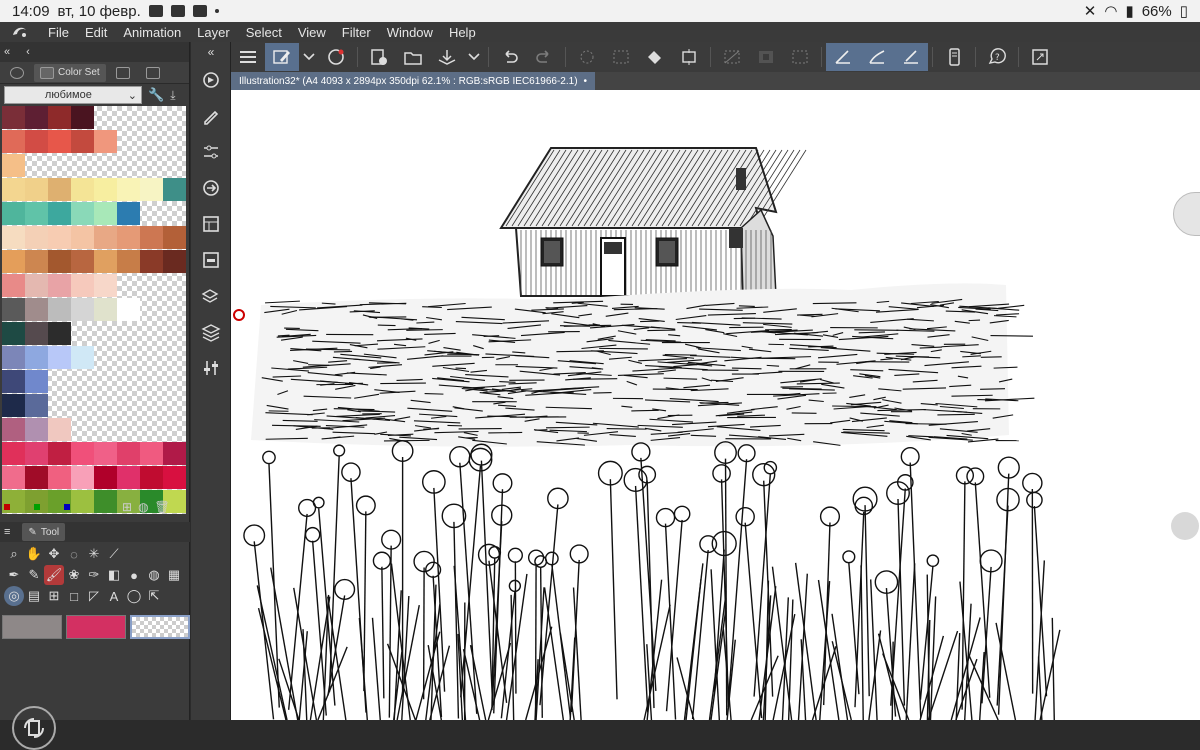  I want to click on menu-help: Help, so click(462, 32).